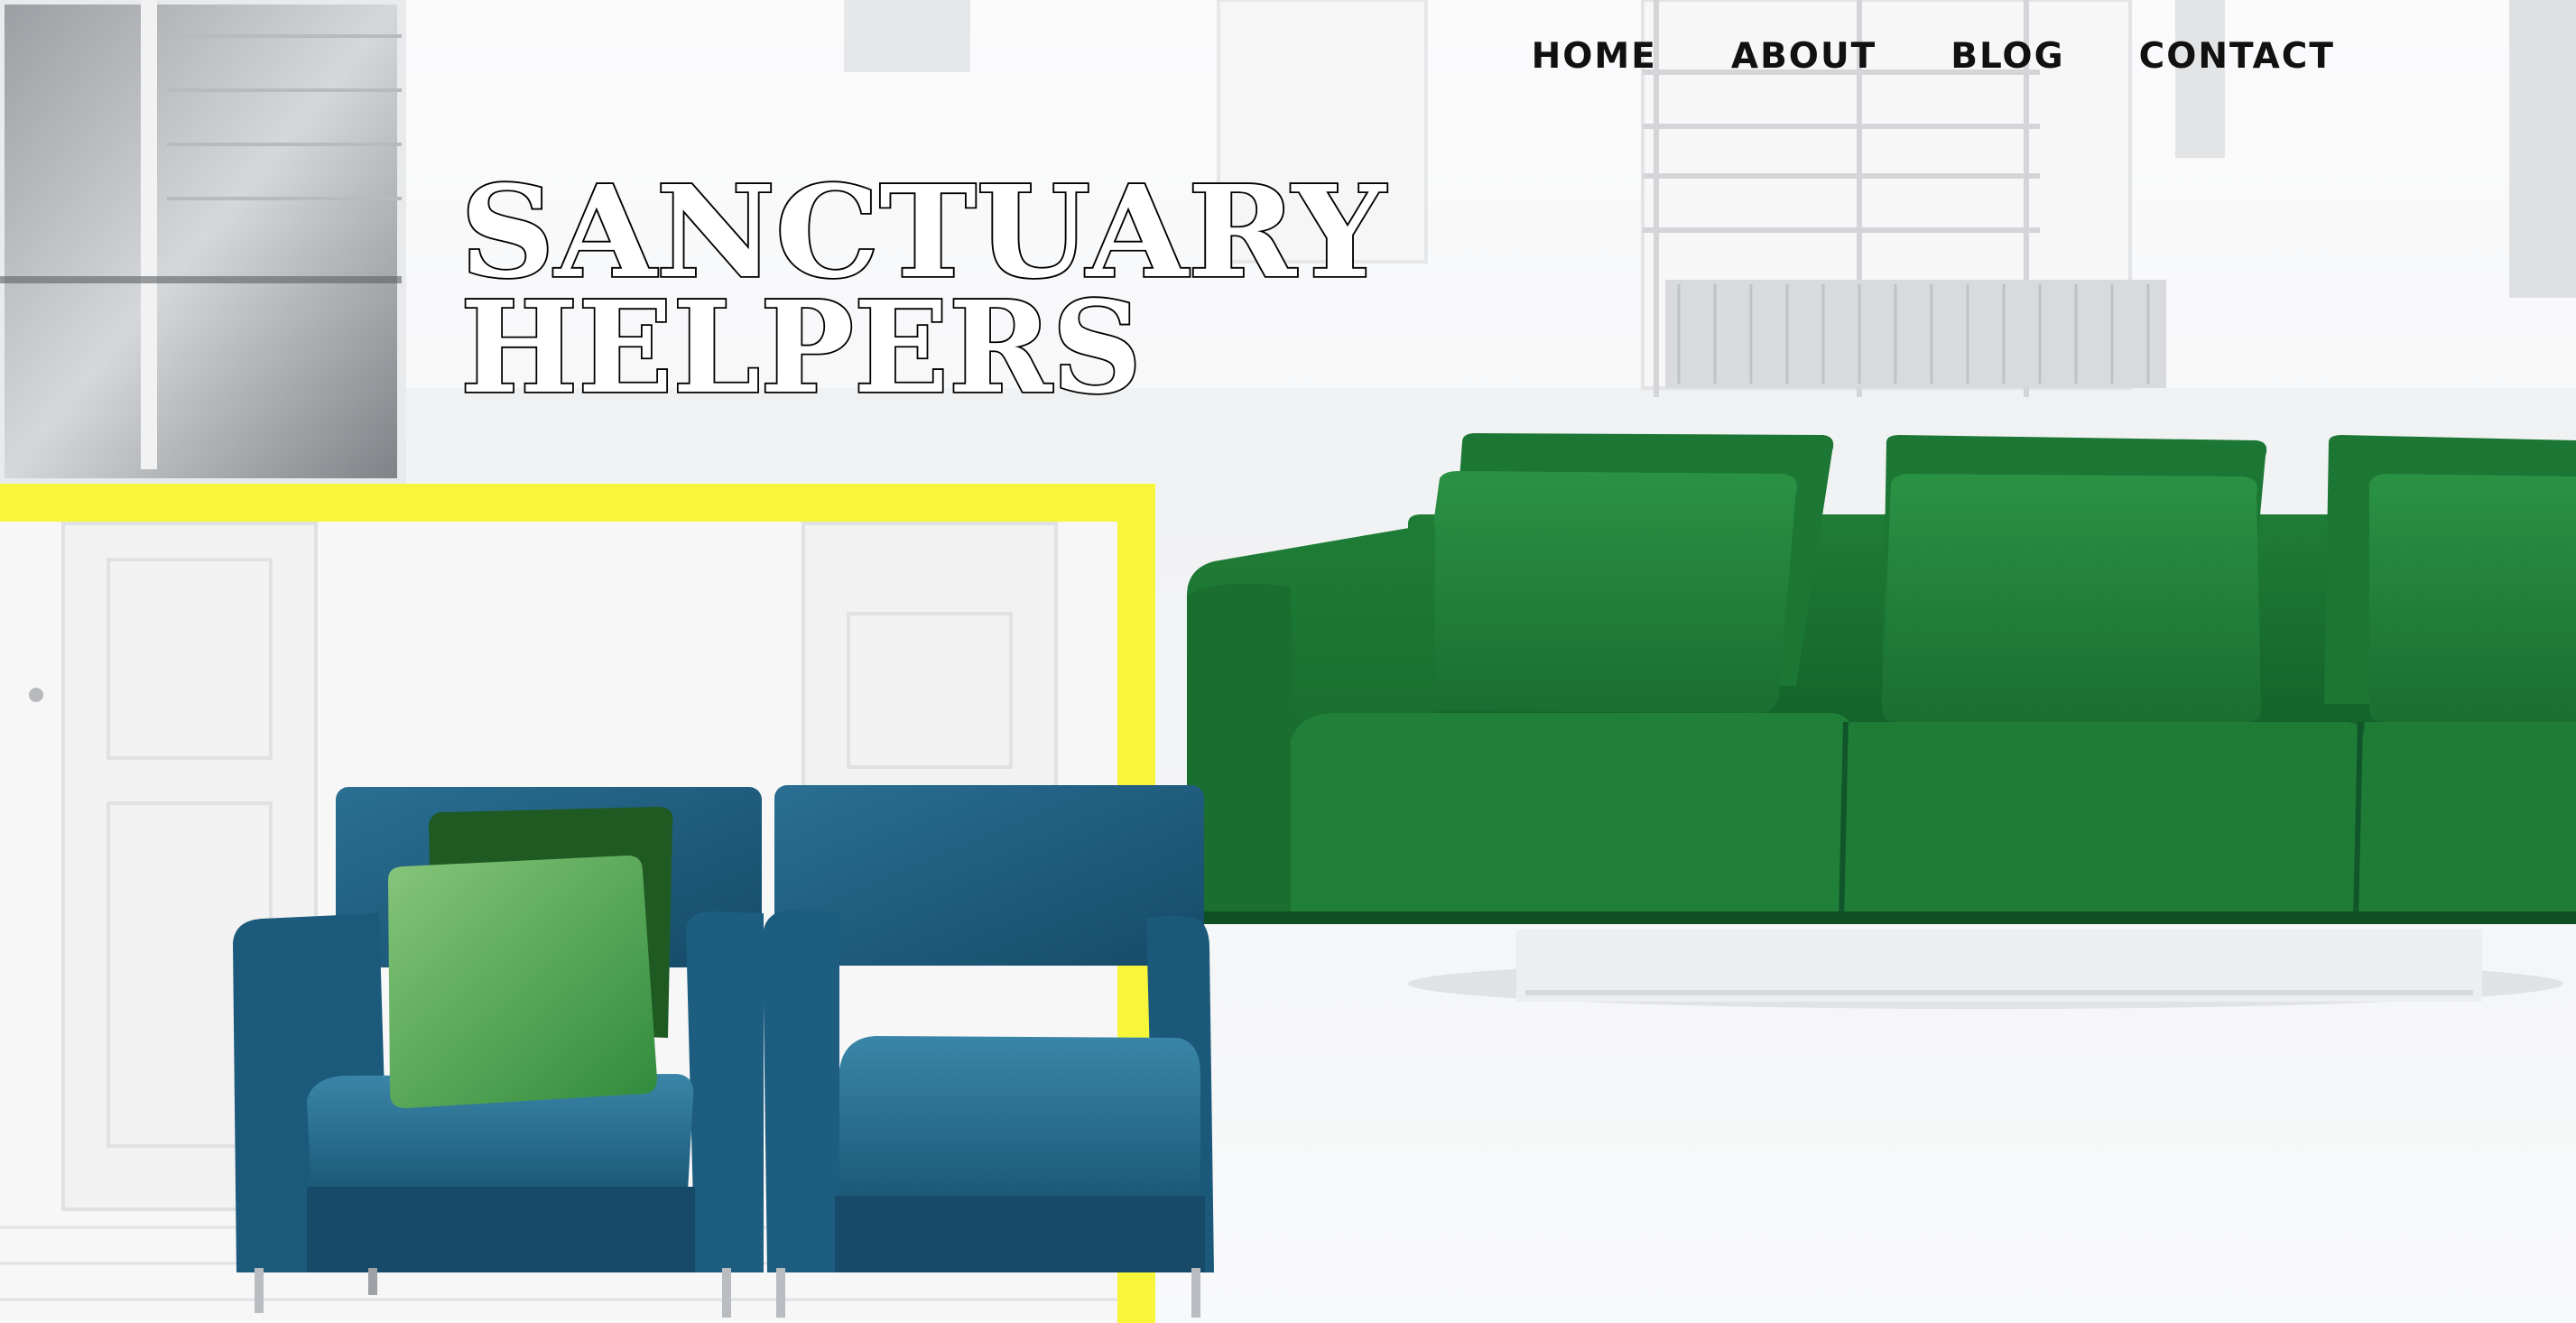 This screenshot has width=2576, height=1323. Describe the element at coordinates (2007, 56) in the screenshot. I see `nav-blog-link: BLOG` at that location.